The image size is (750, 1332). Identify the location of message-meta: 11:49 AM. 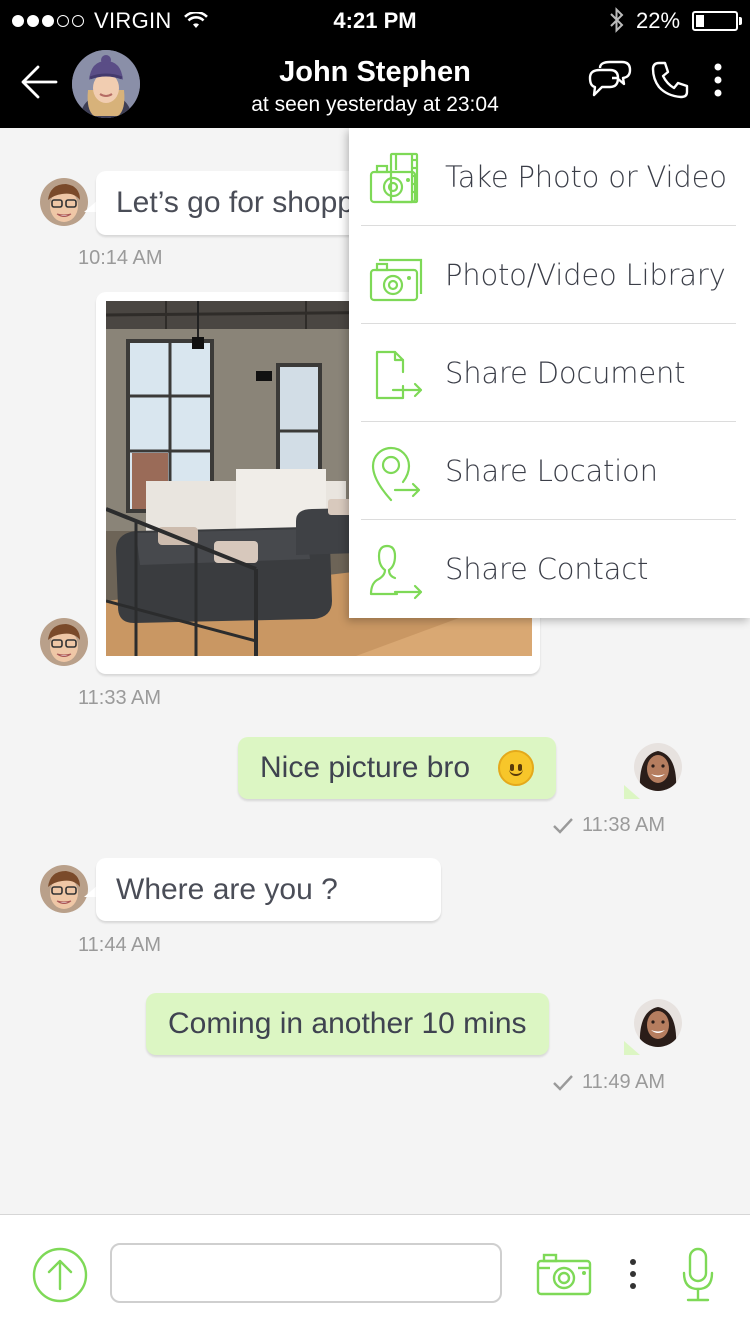
(608, 1082).